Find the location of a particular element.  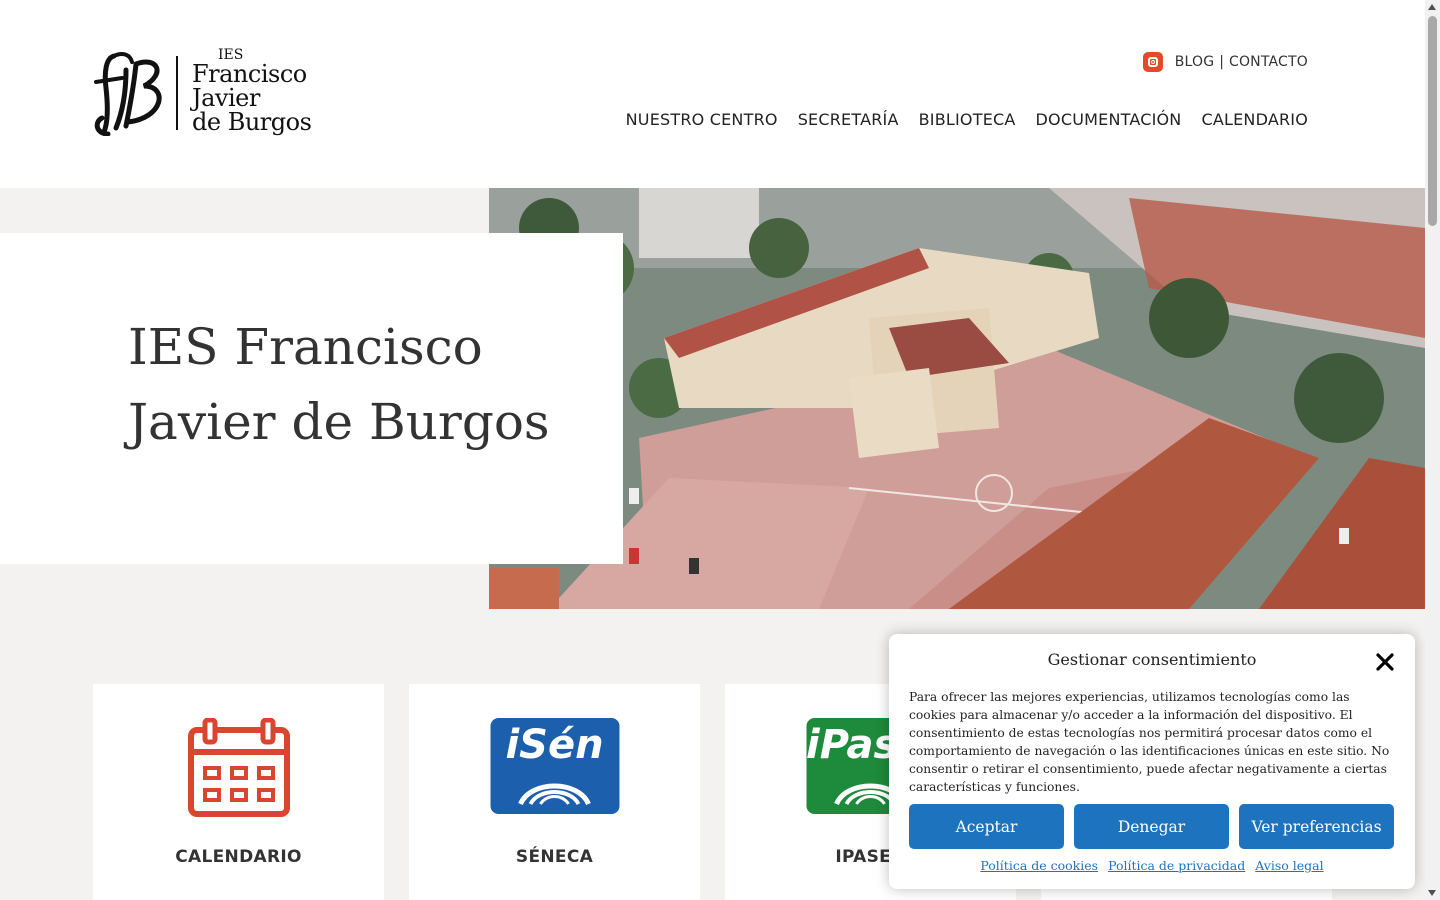

logo-divider is located at coordinates (177, 93).